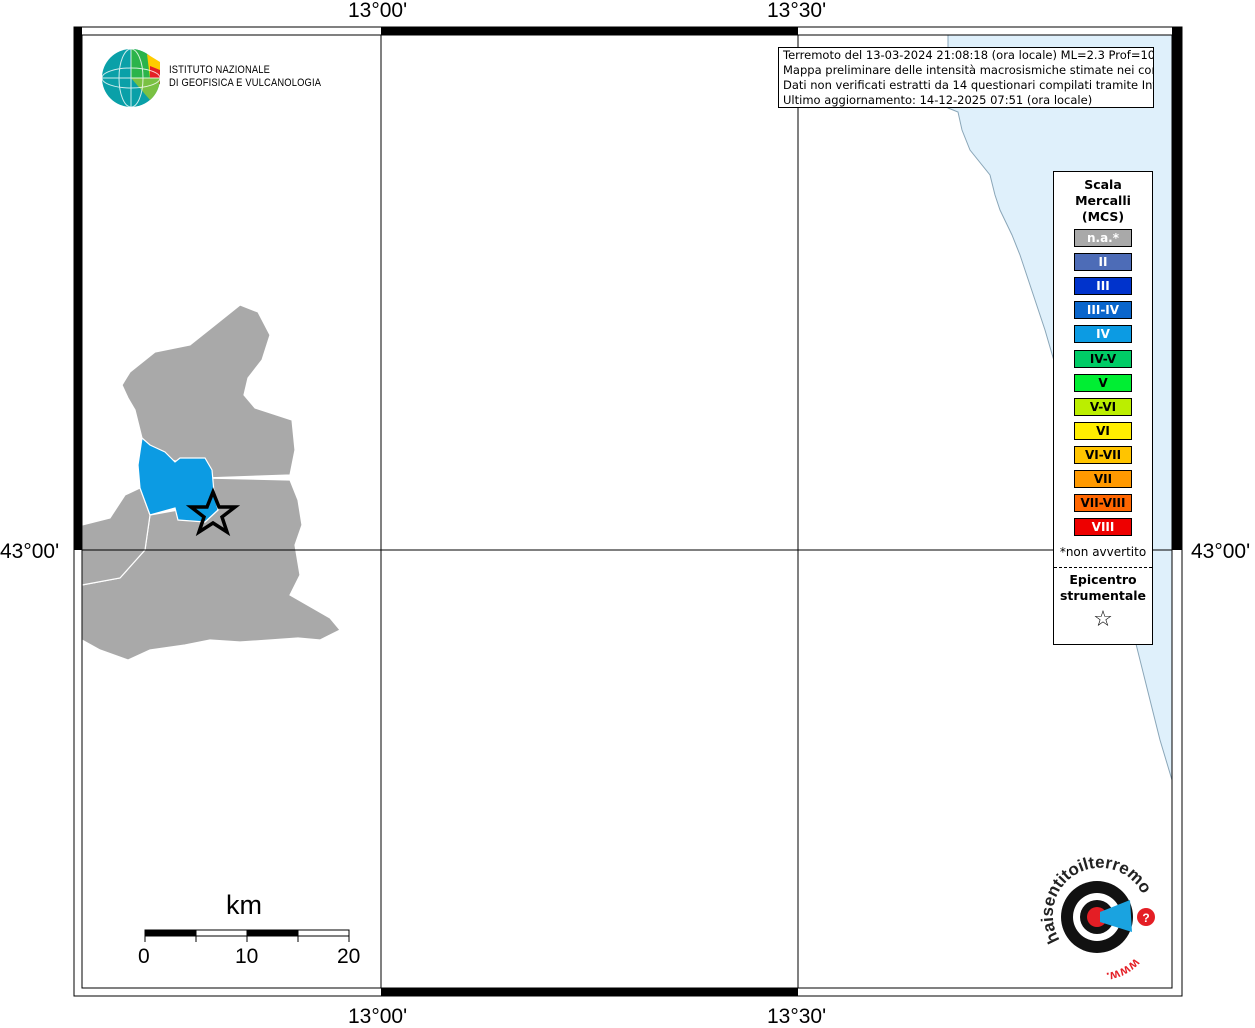 Image resolution: width=1255 pixels, height=1028 pixels. Describe the element at coordinates (1103, 503) in the screenshot. I see `legend-swatch-vii-viii: VII-VIII` at that location.